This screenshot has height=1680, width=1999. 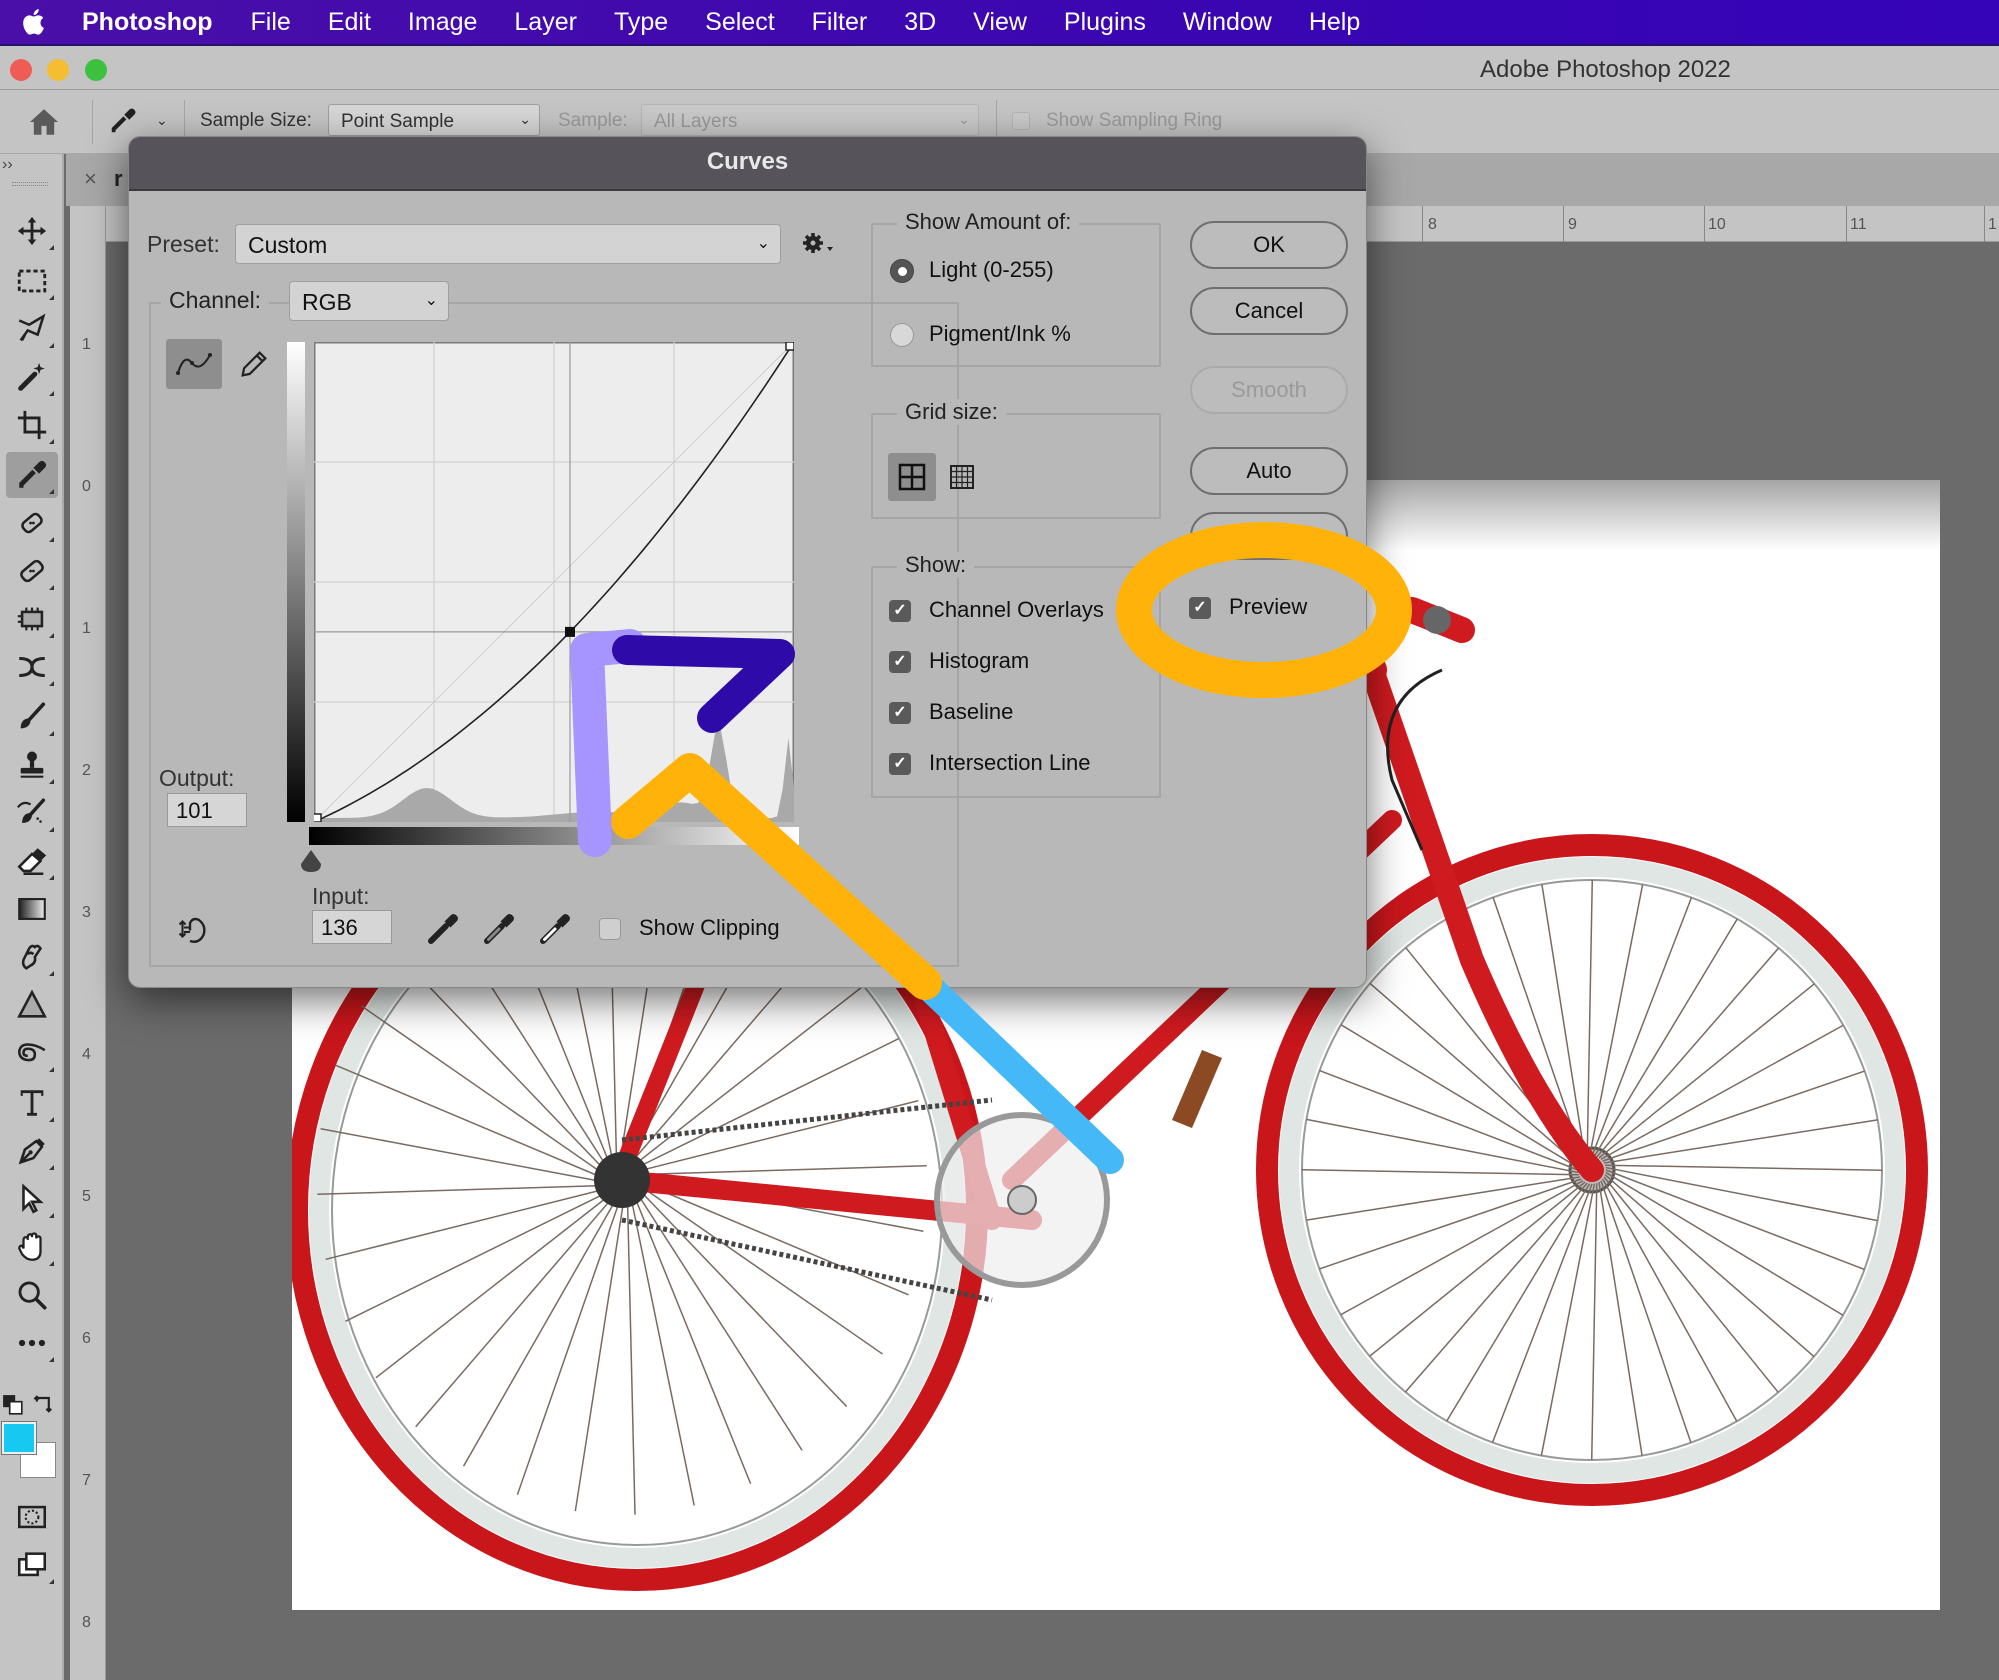 What do you see at coordinates (900, 662) in the screenshot?
I see `histogram-checkbox: ✓` at bounding box center [900, 662].